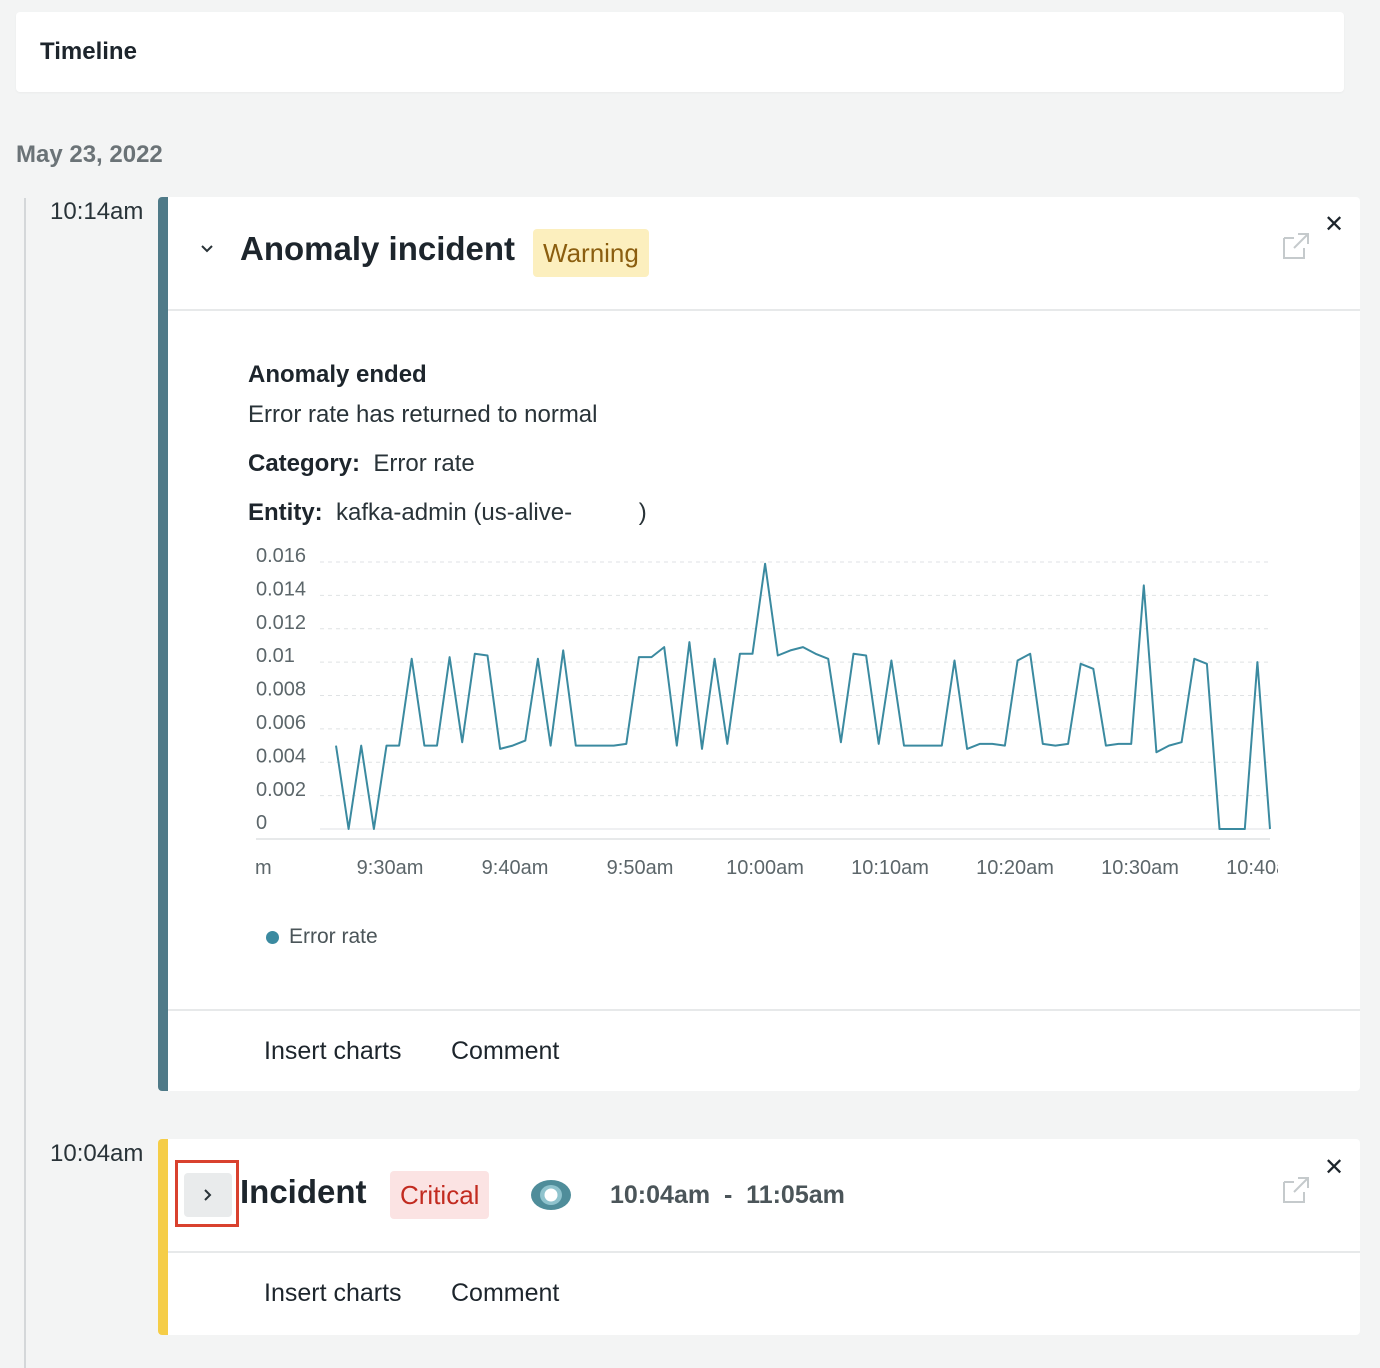 This screenshot has height=1368, width=1380. What do you see at coordinates (303, 1191) in the screenshot?
I see `card-title: Incident` at bounding box center [303, 1191].